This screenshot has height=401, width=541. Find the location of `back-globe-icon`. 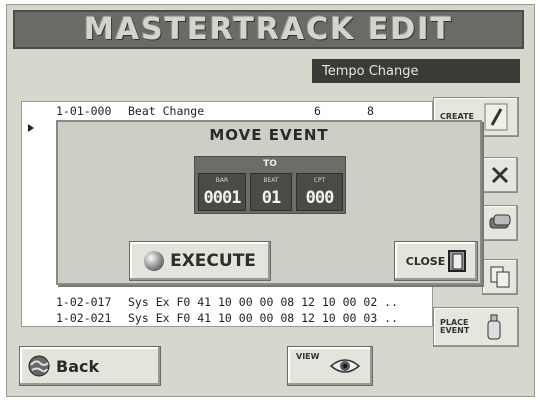

back-globe-icon is located at coordinates (39, 366).